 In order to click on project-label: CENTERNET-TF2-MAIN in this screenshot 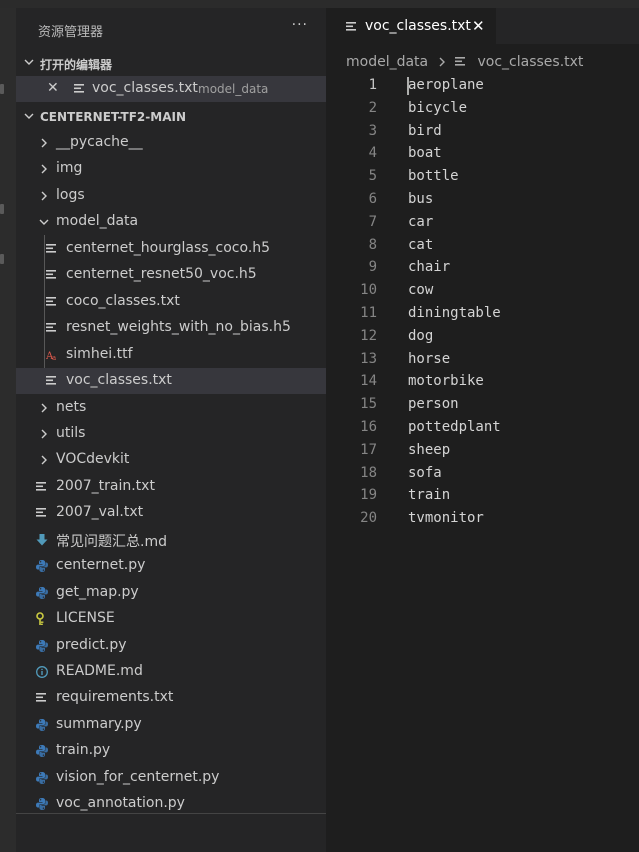, I will do `click(113, 117)`.